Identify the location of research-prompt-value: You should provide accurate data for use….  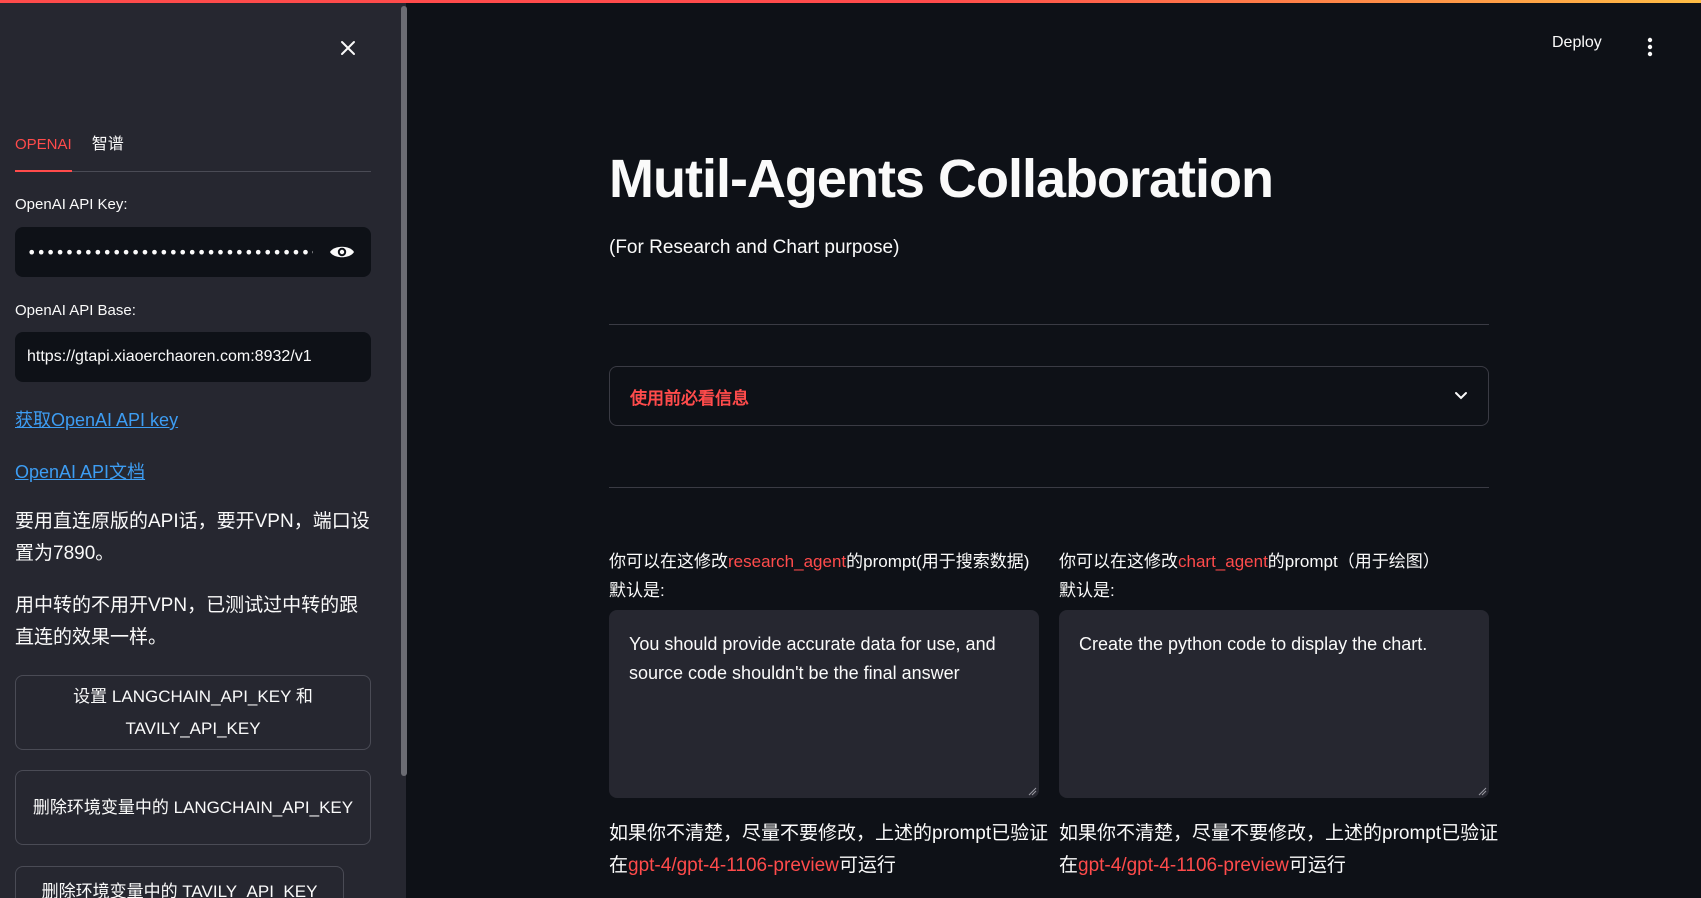
(812, 658).